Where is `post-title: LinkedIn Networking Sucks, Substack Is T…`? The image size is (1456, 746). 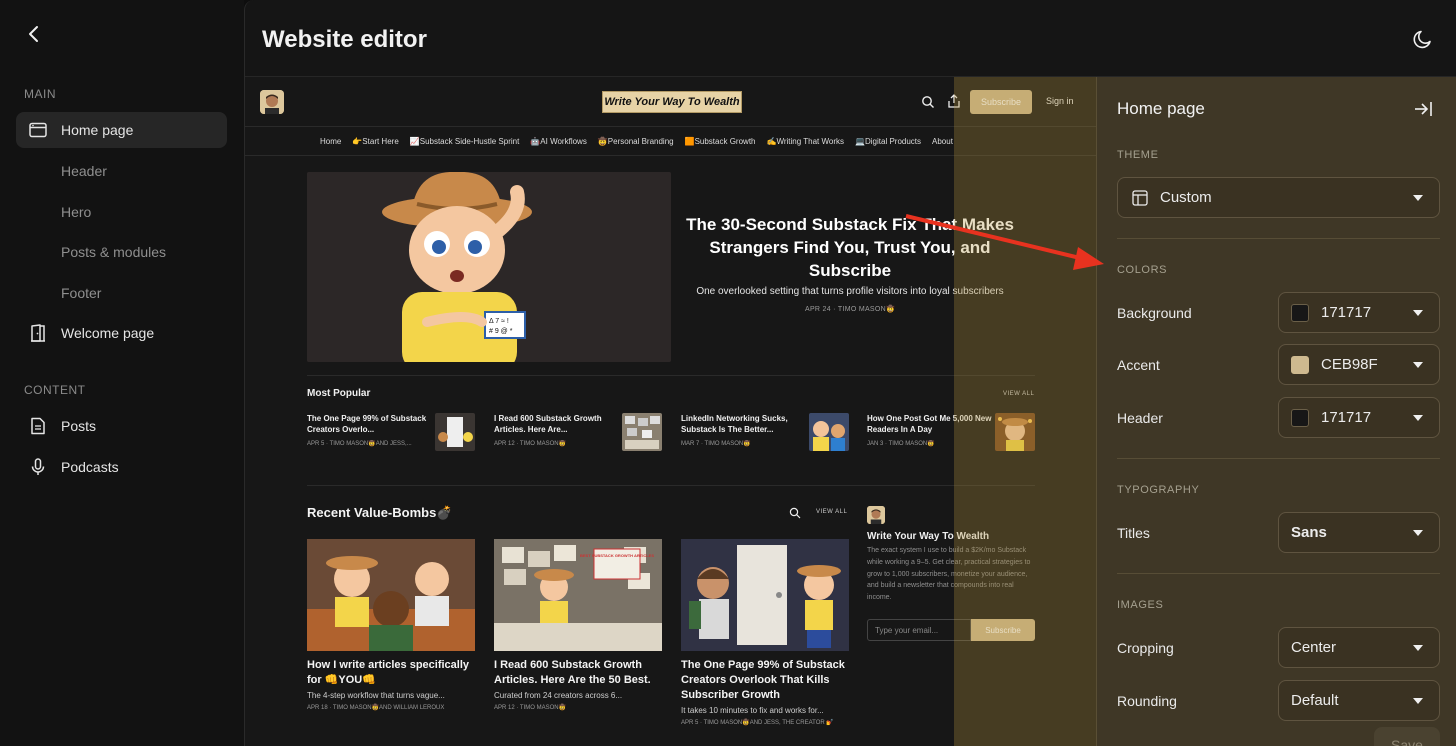
post-title: LinkedIn Networking Sucks, Substack Is T… is located at coordinates (734, 424).